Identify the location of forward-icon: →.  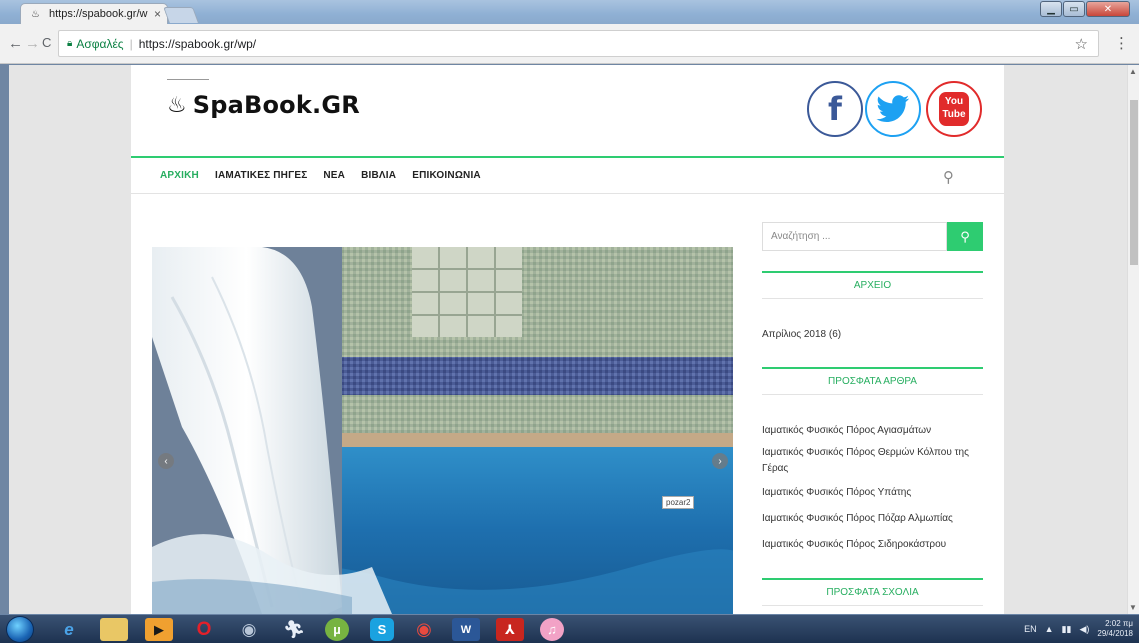
(32, 43).